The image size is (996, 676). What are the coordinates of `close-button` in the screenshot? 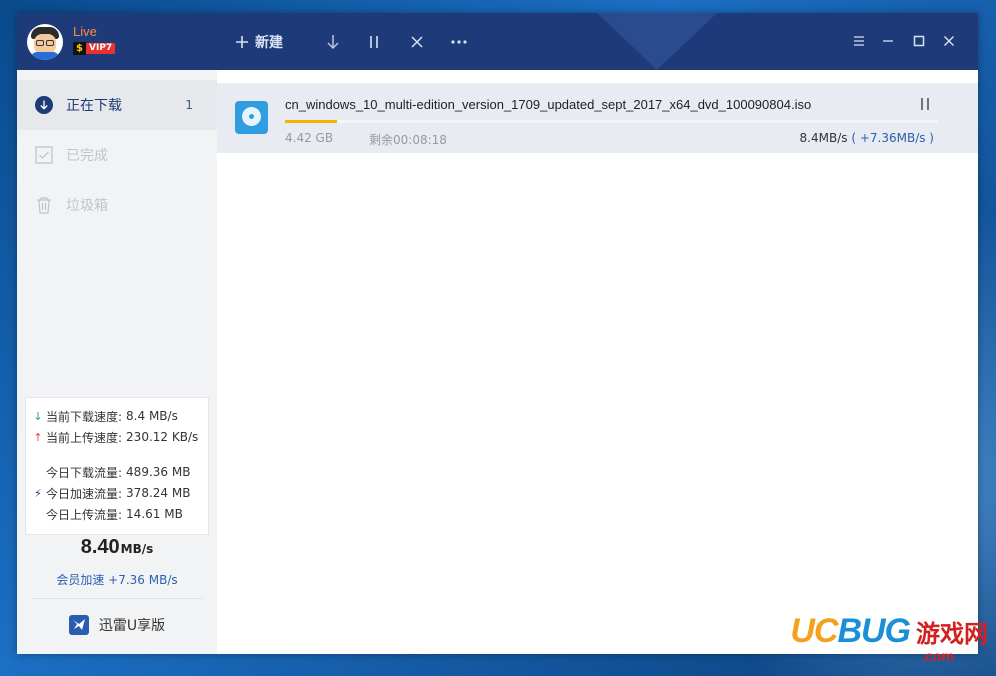 It's located at (949, 41).